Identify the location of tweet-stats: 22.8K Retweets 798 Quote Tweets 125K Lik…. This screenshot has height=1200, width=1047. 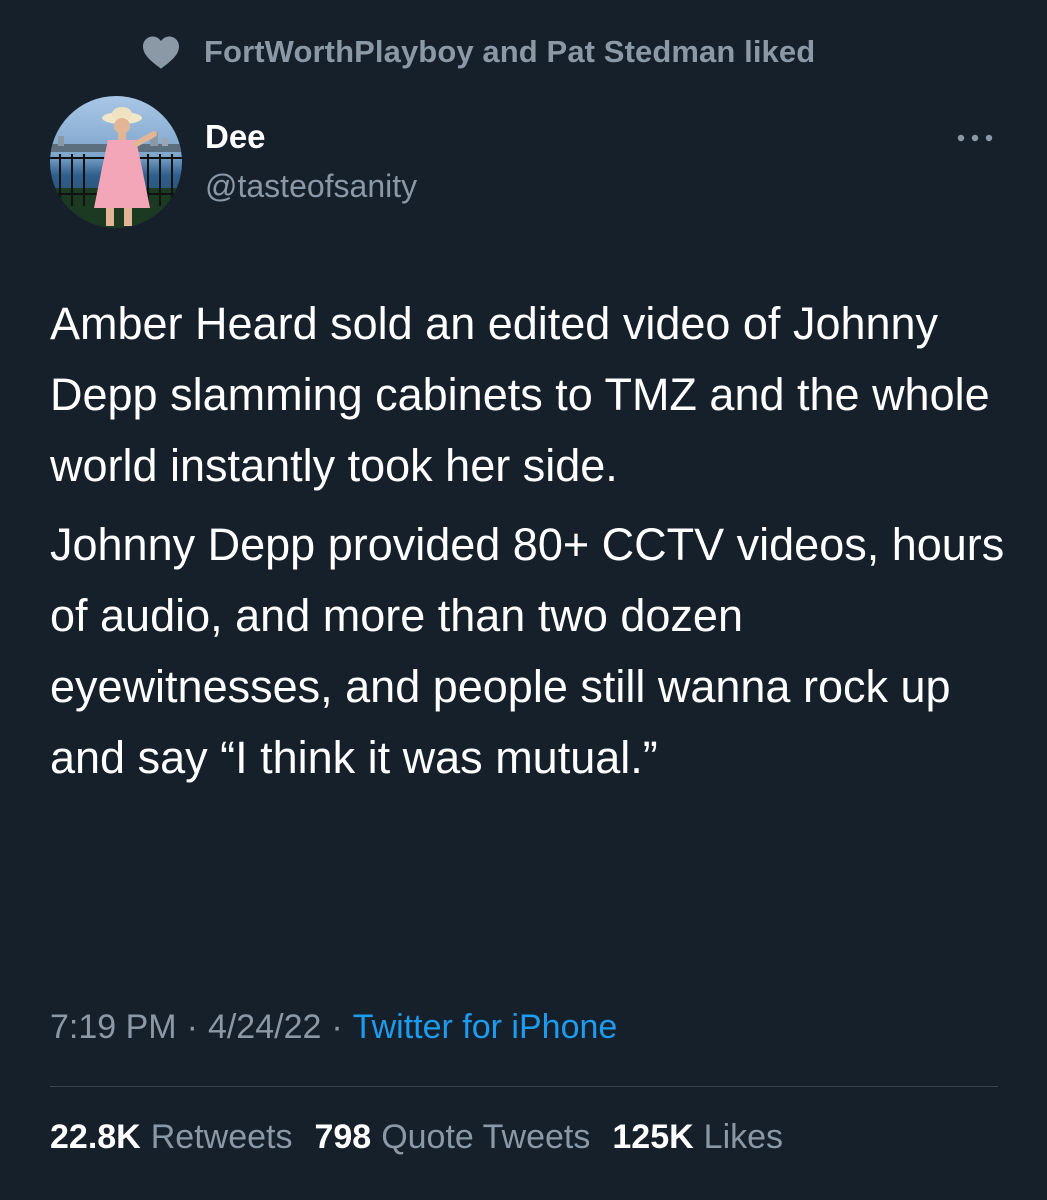
(427, 1137).